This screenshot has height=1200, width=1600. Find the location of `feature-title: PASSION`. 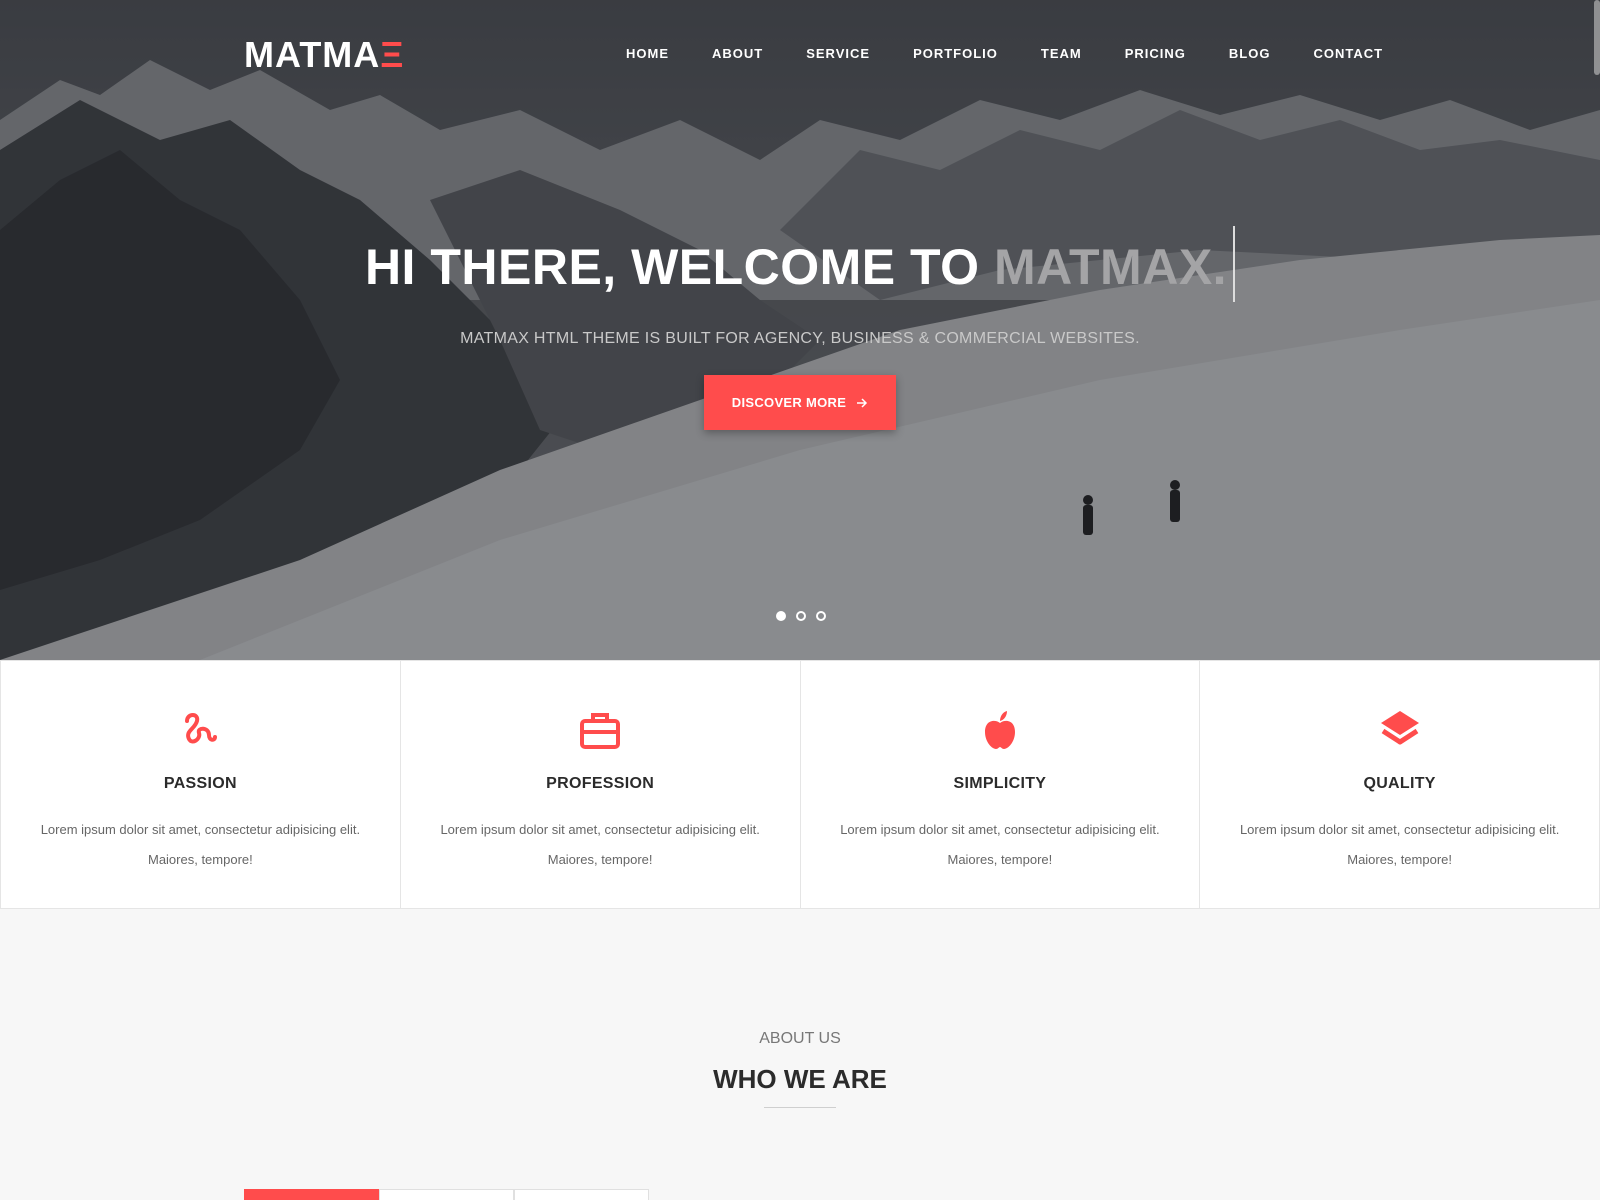

feature-title: PASSION is located at coordinates (200, 783).